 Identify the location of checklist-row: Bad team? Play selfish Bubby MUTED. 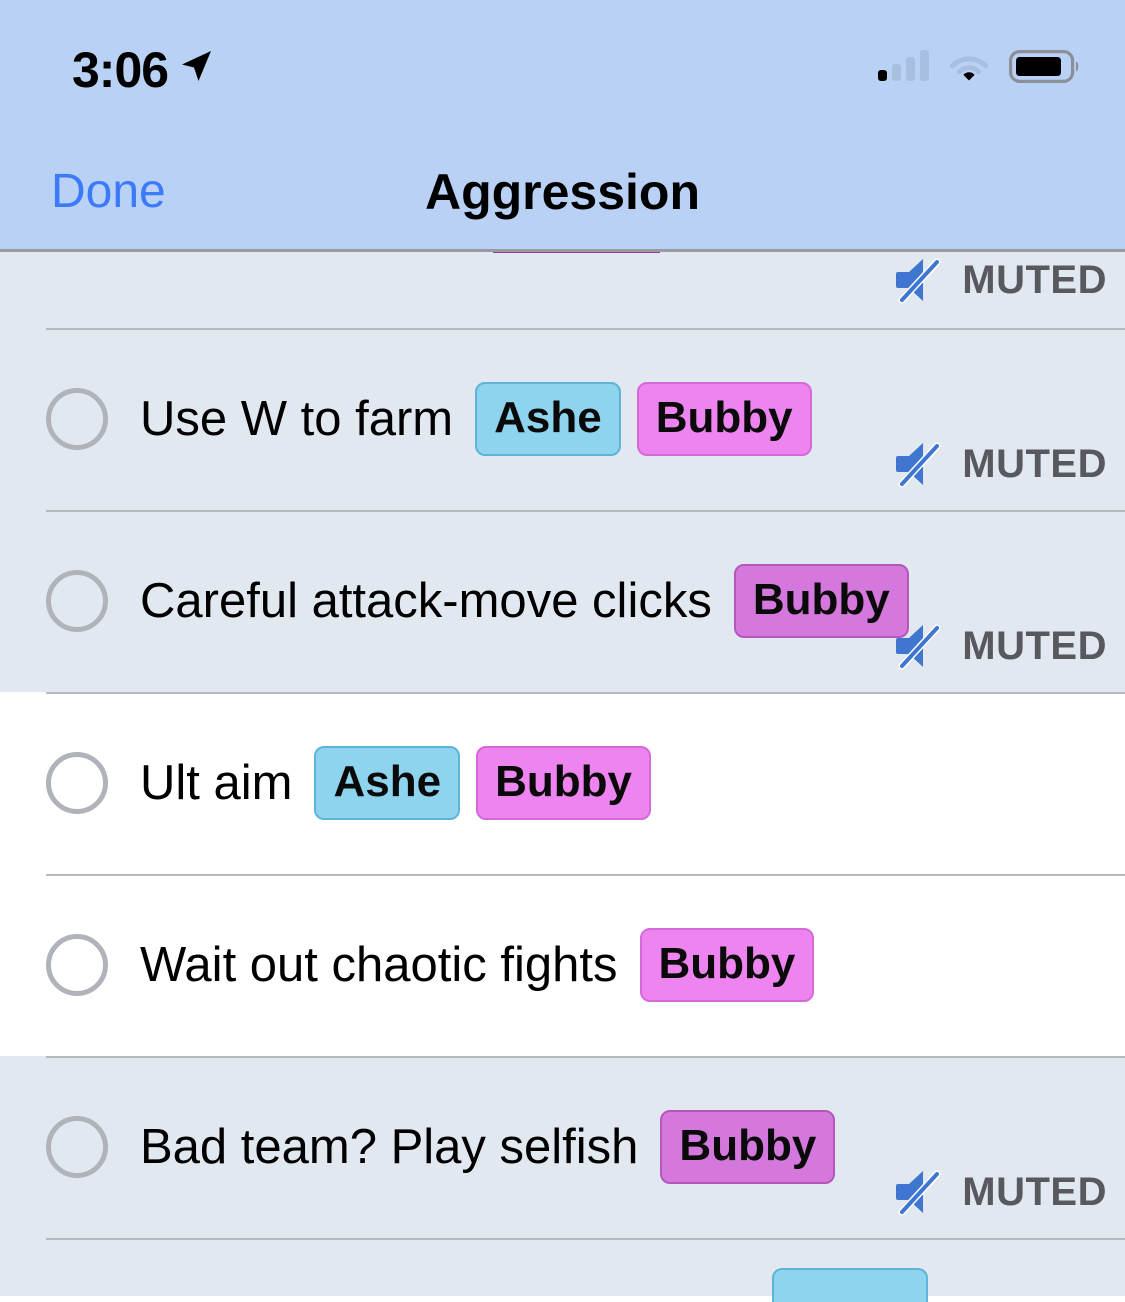
(562, 1147).